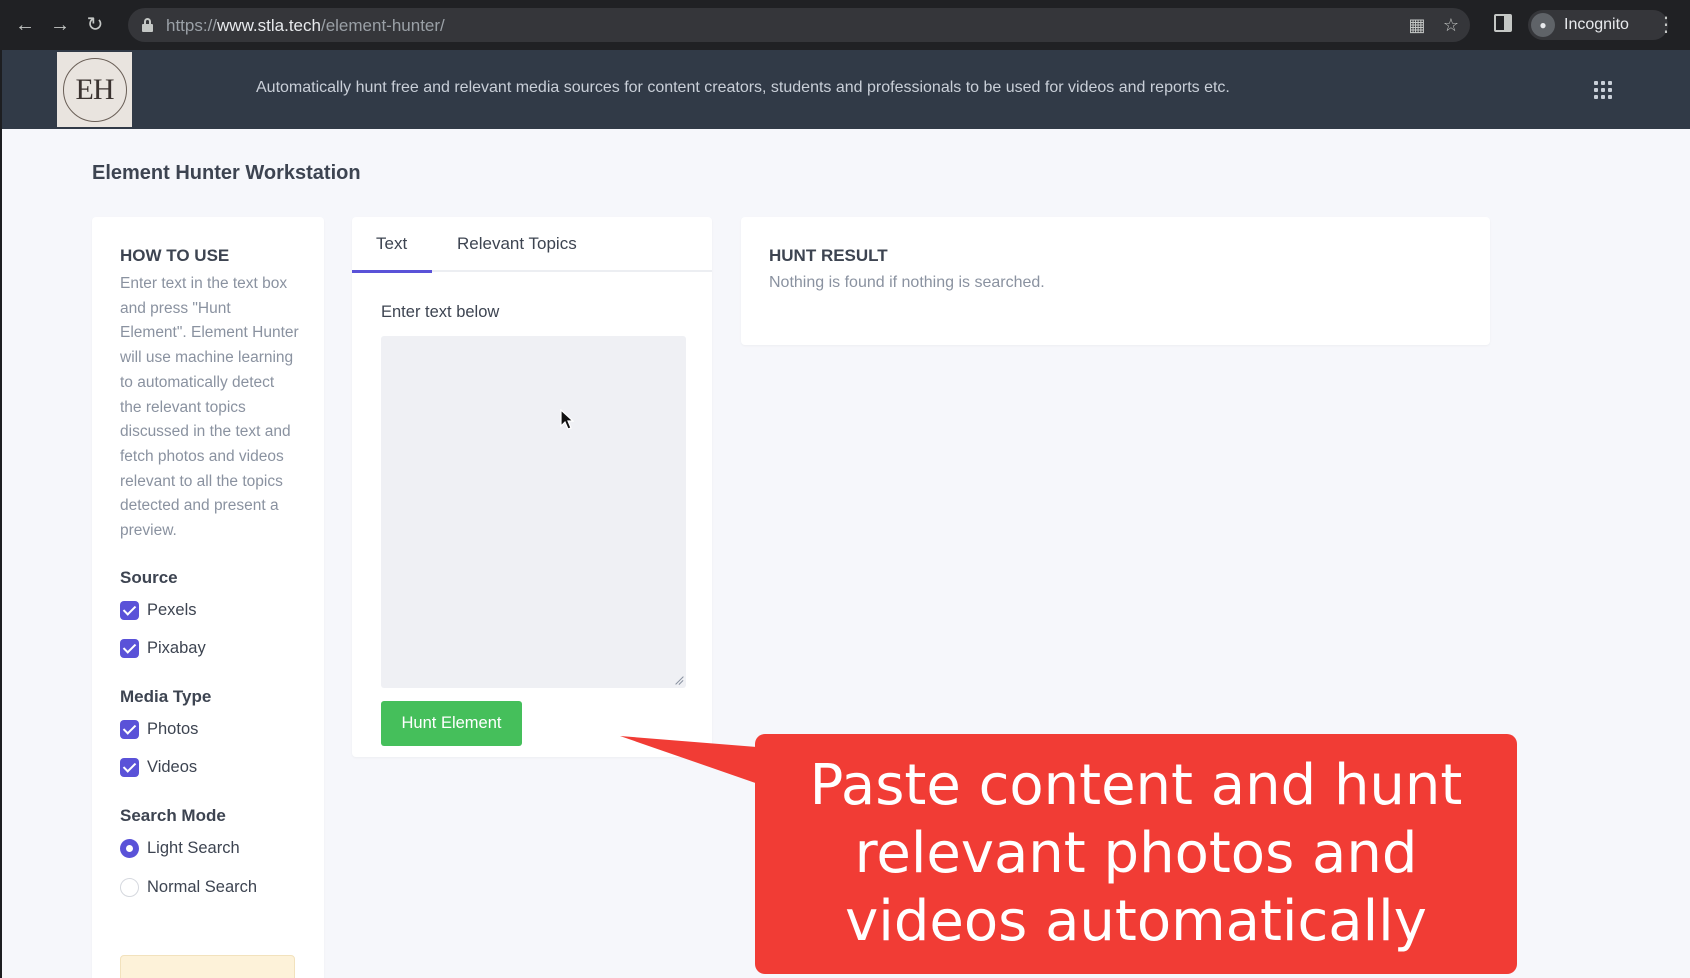  What do you see at coordinates (172, 766) in the screenshot?
I see `media-option-label: Videos` at bounding box center [172, 766].